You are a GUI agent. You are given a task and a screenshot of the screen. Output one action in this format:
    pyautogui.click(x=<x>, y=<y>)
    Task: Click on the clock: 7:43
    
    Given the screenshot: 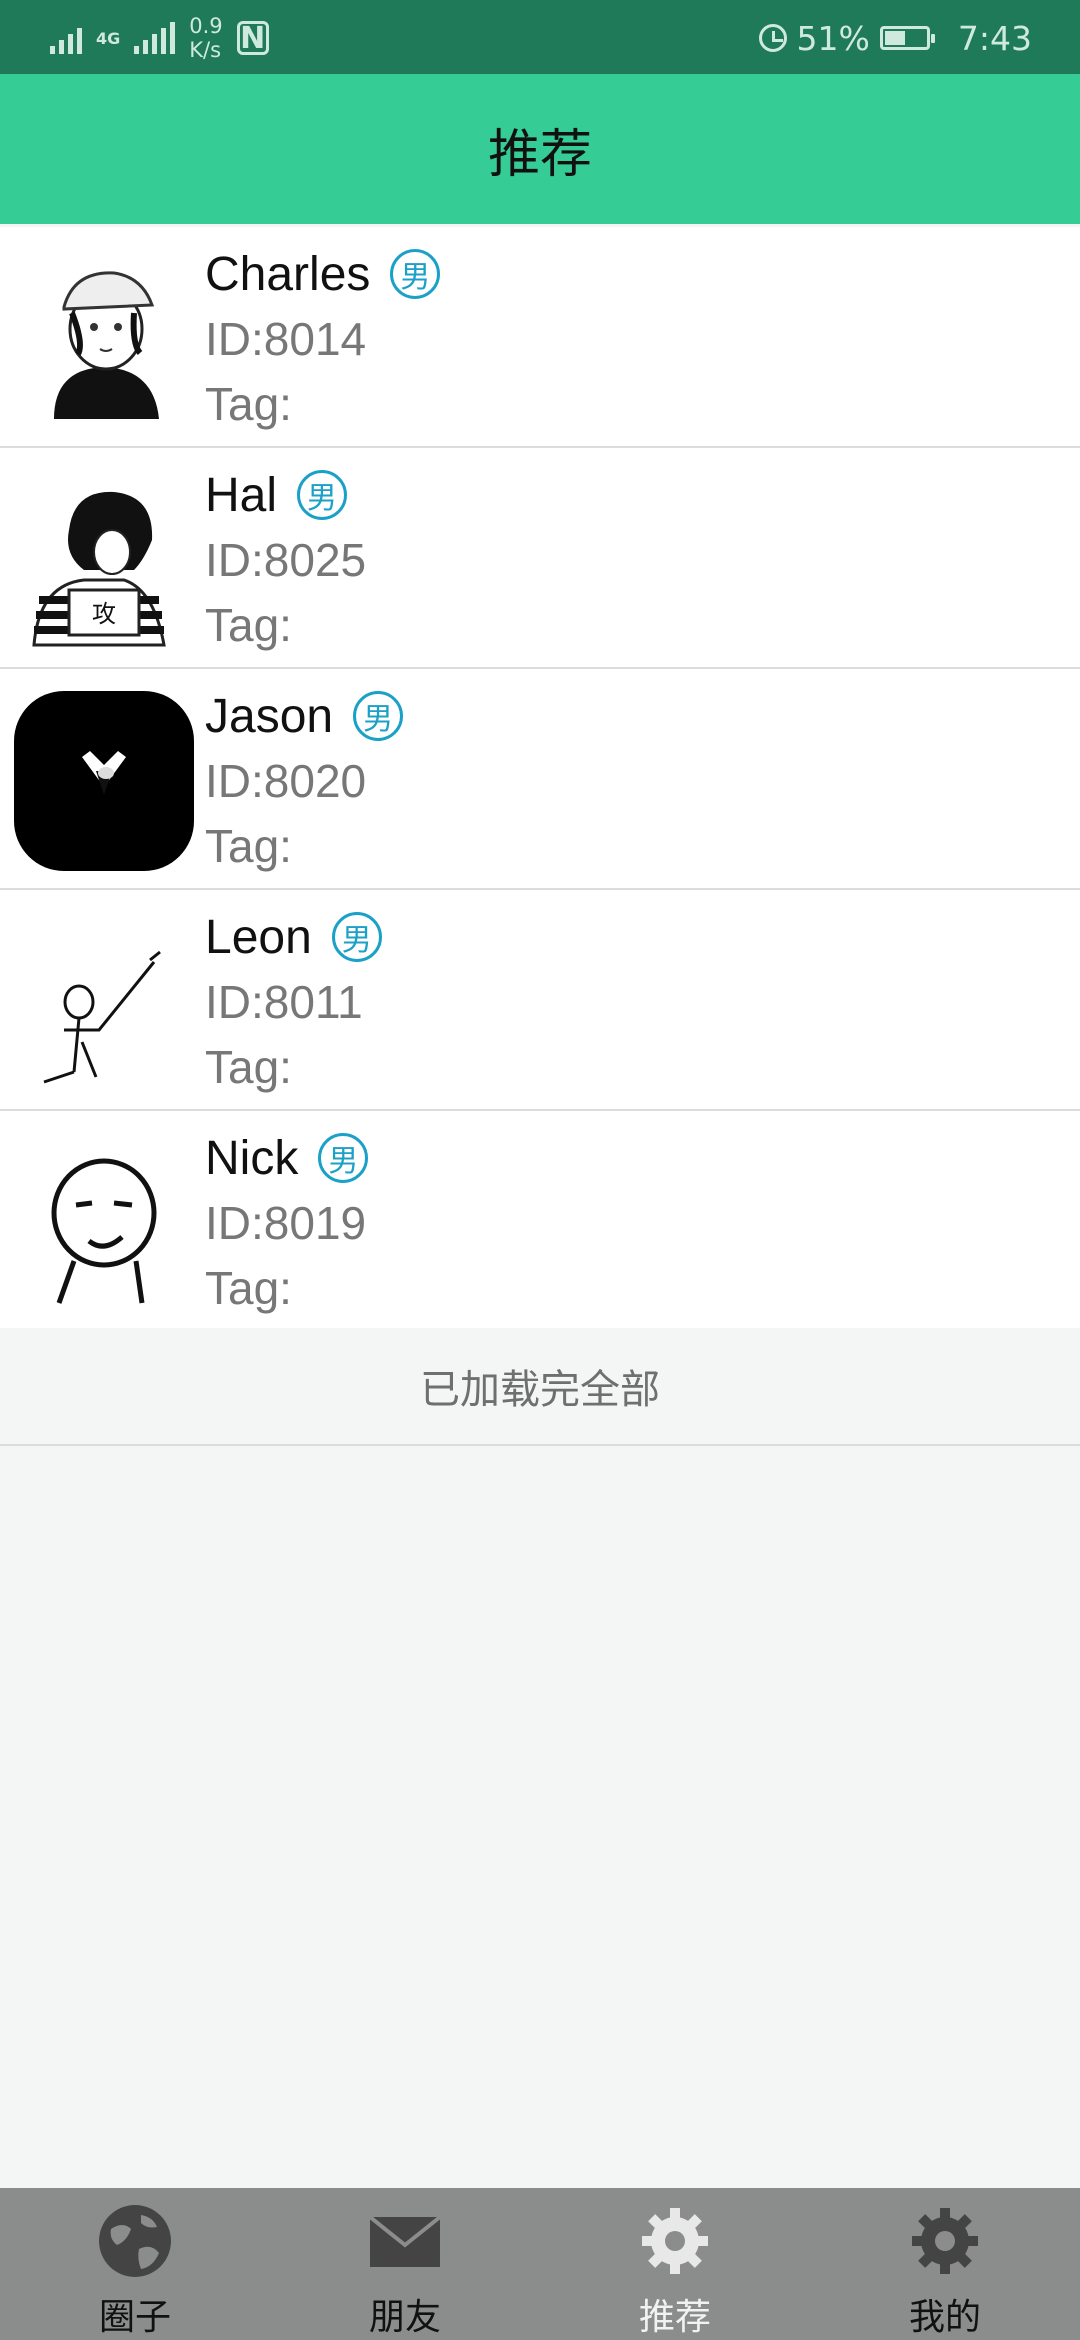 What is the action you would take?
    pyautogui.click(x=994, y=38)
    